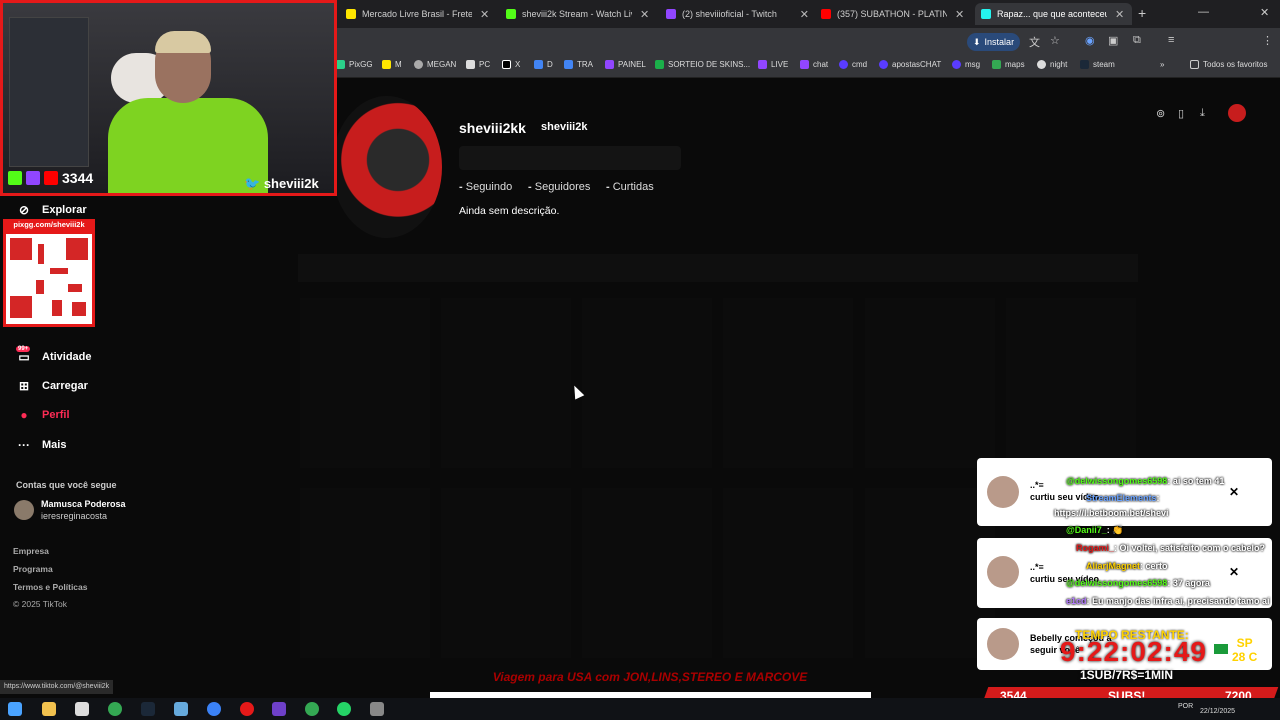 This screenshot has width=1280, height=720. Describe the element at coordinates (148, 709) in the screenshot. I see `steam-icon` at that location.